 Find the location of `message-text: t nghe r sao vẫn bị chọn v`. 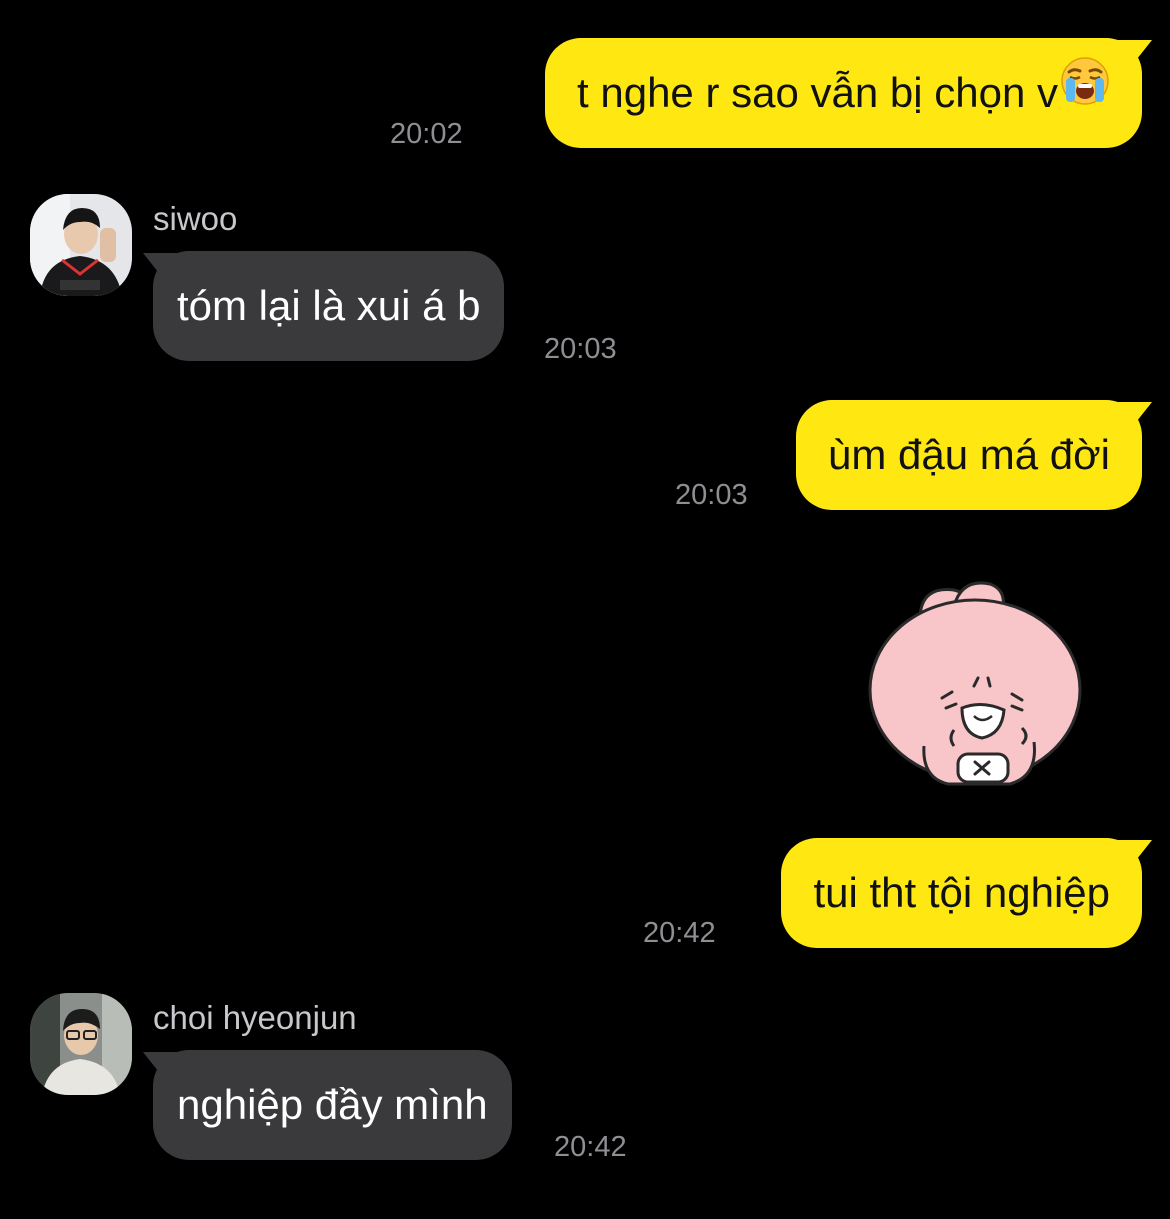

message-text: t nghe r sao vẫn bị chọn v is located at coordinates (817, 92).